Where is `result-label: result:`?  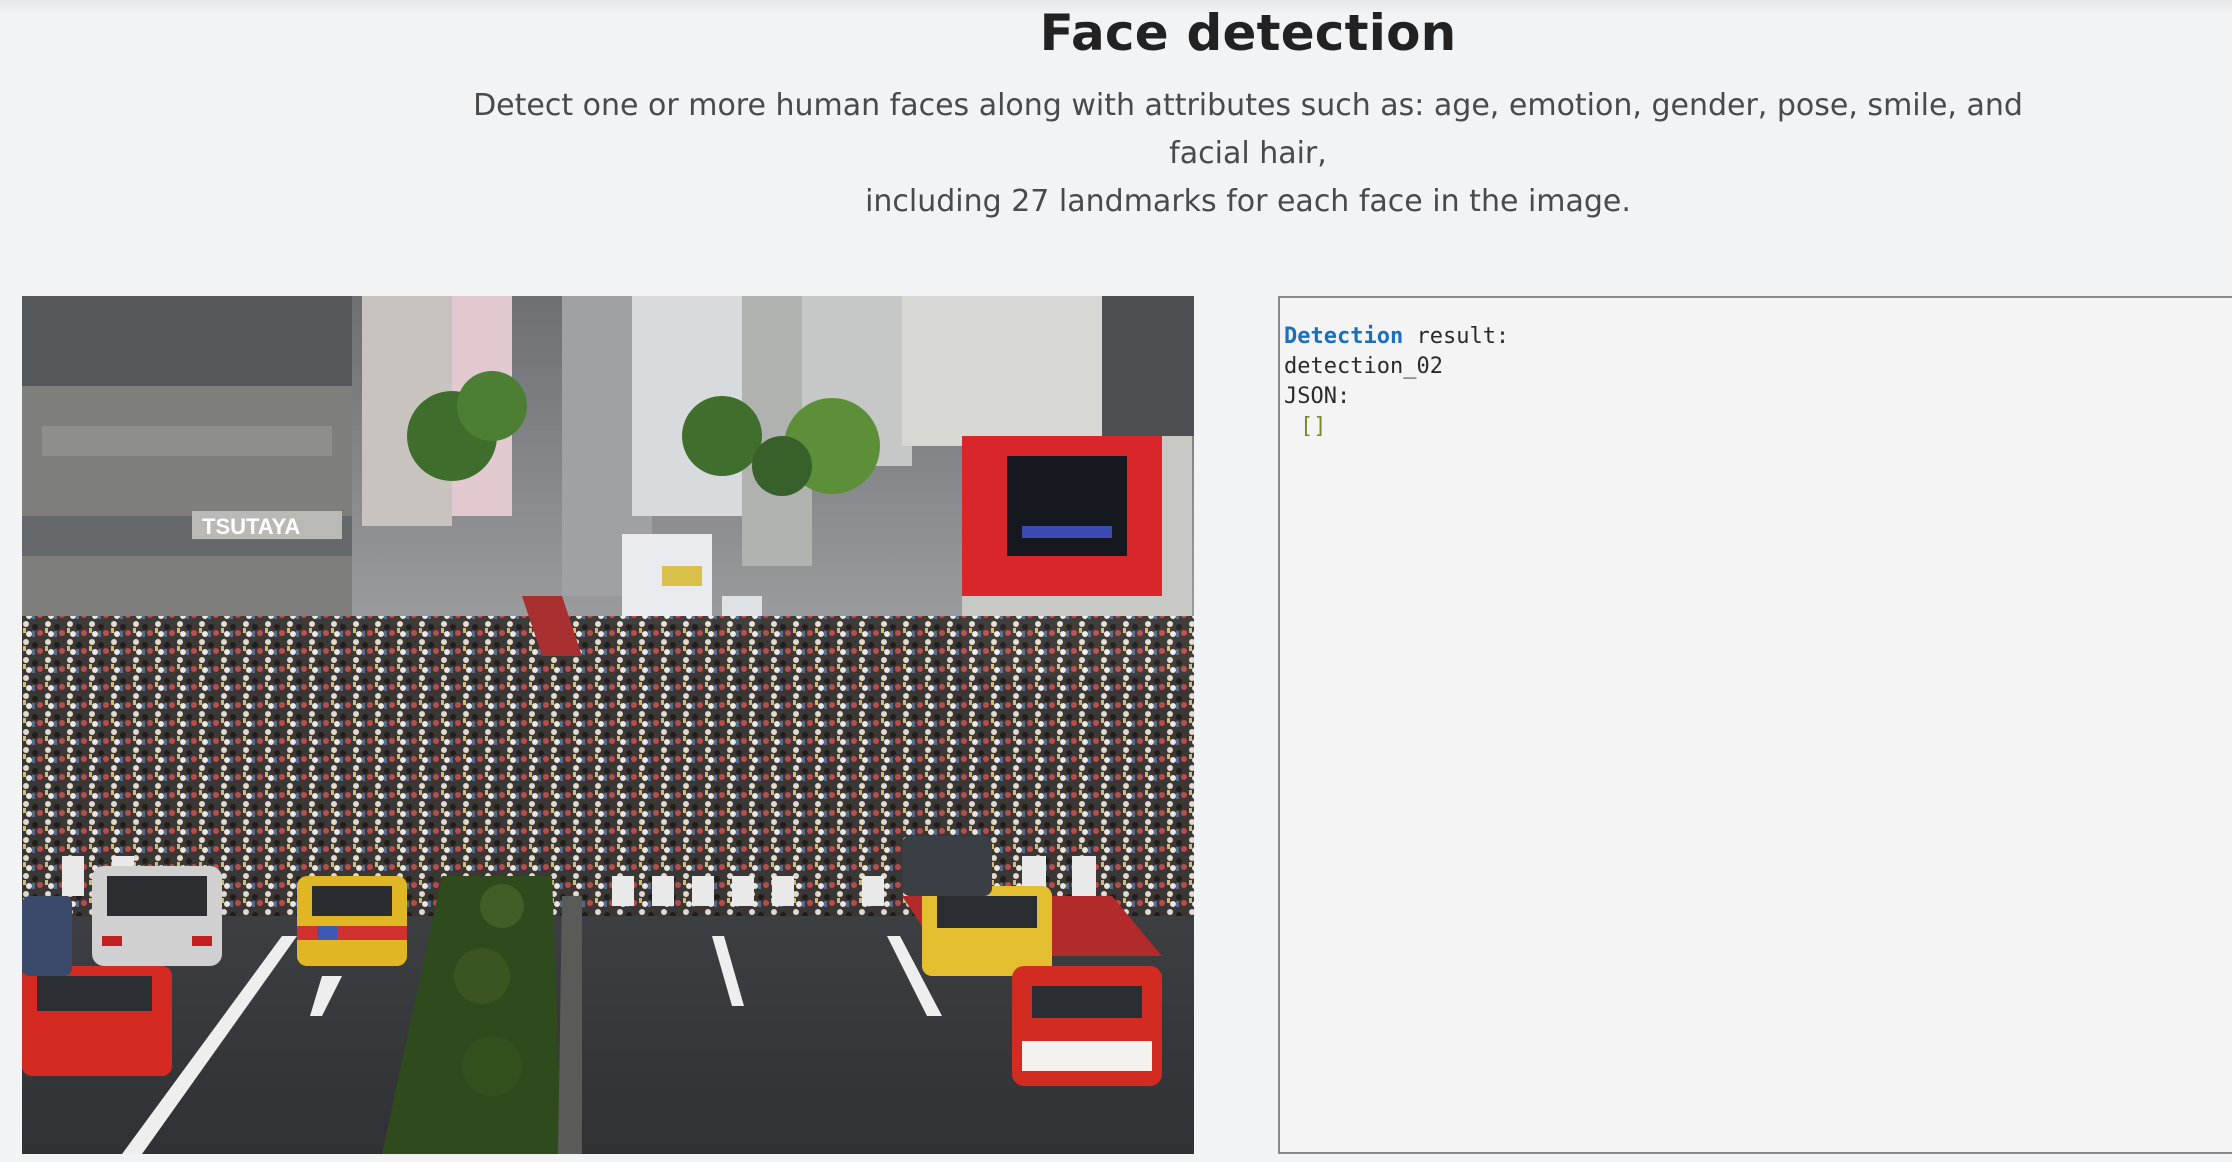
result-label: result: is located at coordinates (1456, 336).